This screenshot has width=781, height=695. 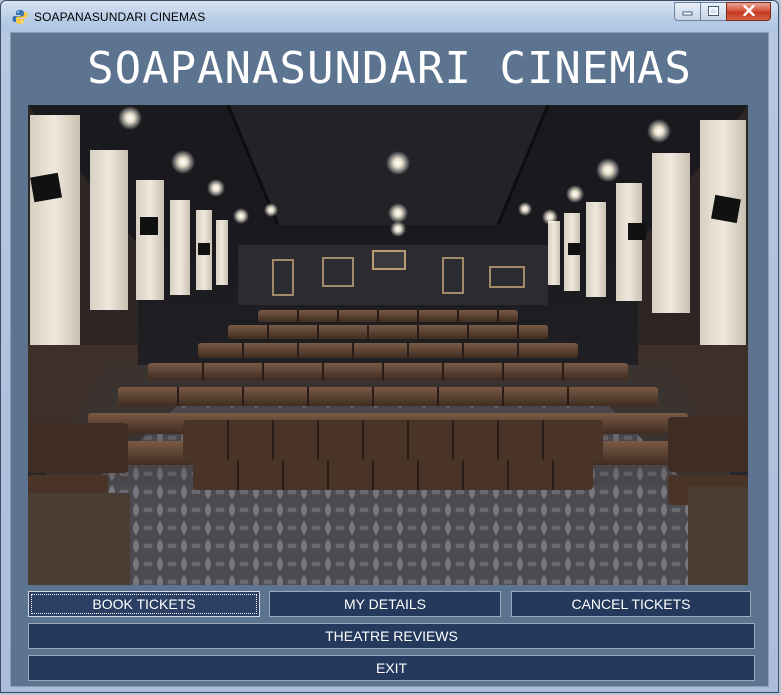 I want to click on page-title: SOAPANASUNDARI CINEMAS, so click(x=389, y=68).